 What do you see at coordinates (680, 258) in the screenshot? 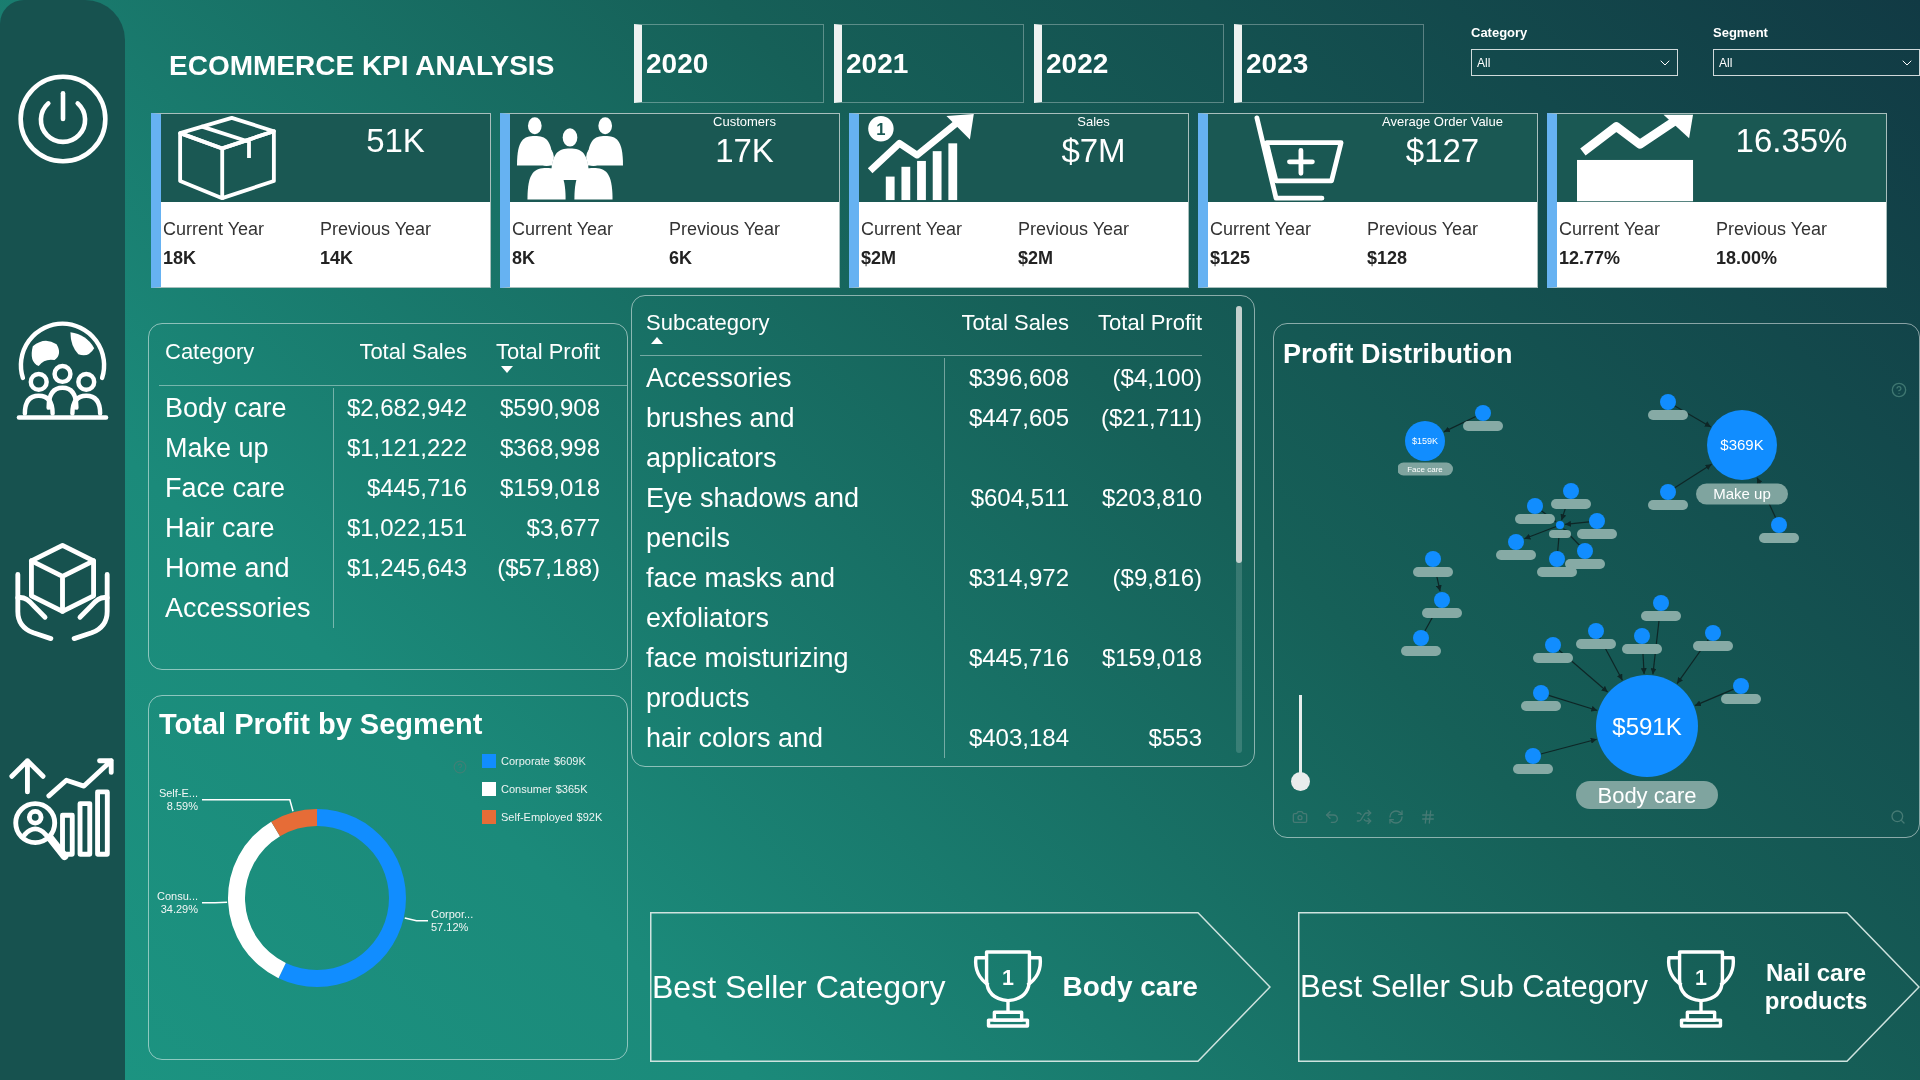
I see `kpi-subvalue: 6K` at bounding box center [680, 258].